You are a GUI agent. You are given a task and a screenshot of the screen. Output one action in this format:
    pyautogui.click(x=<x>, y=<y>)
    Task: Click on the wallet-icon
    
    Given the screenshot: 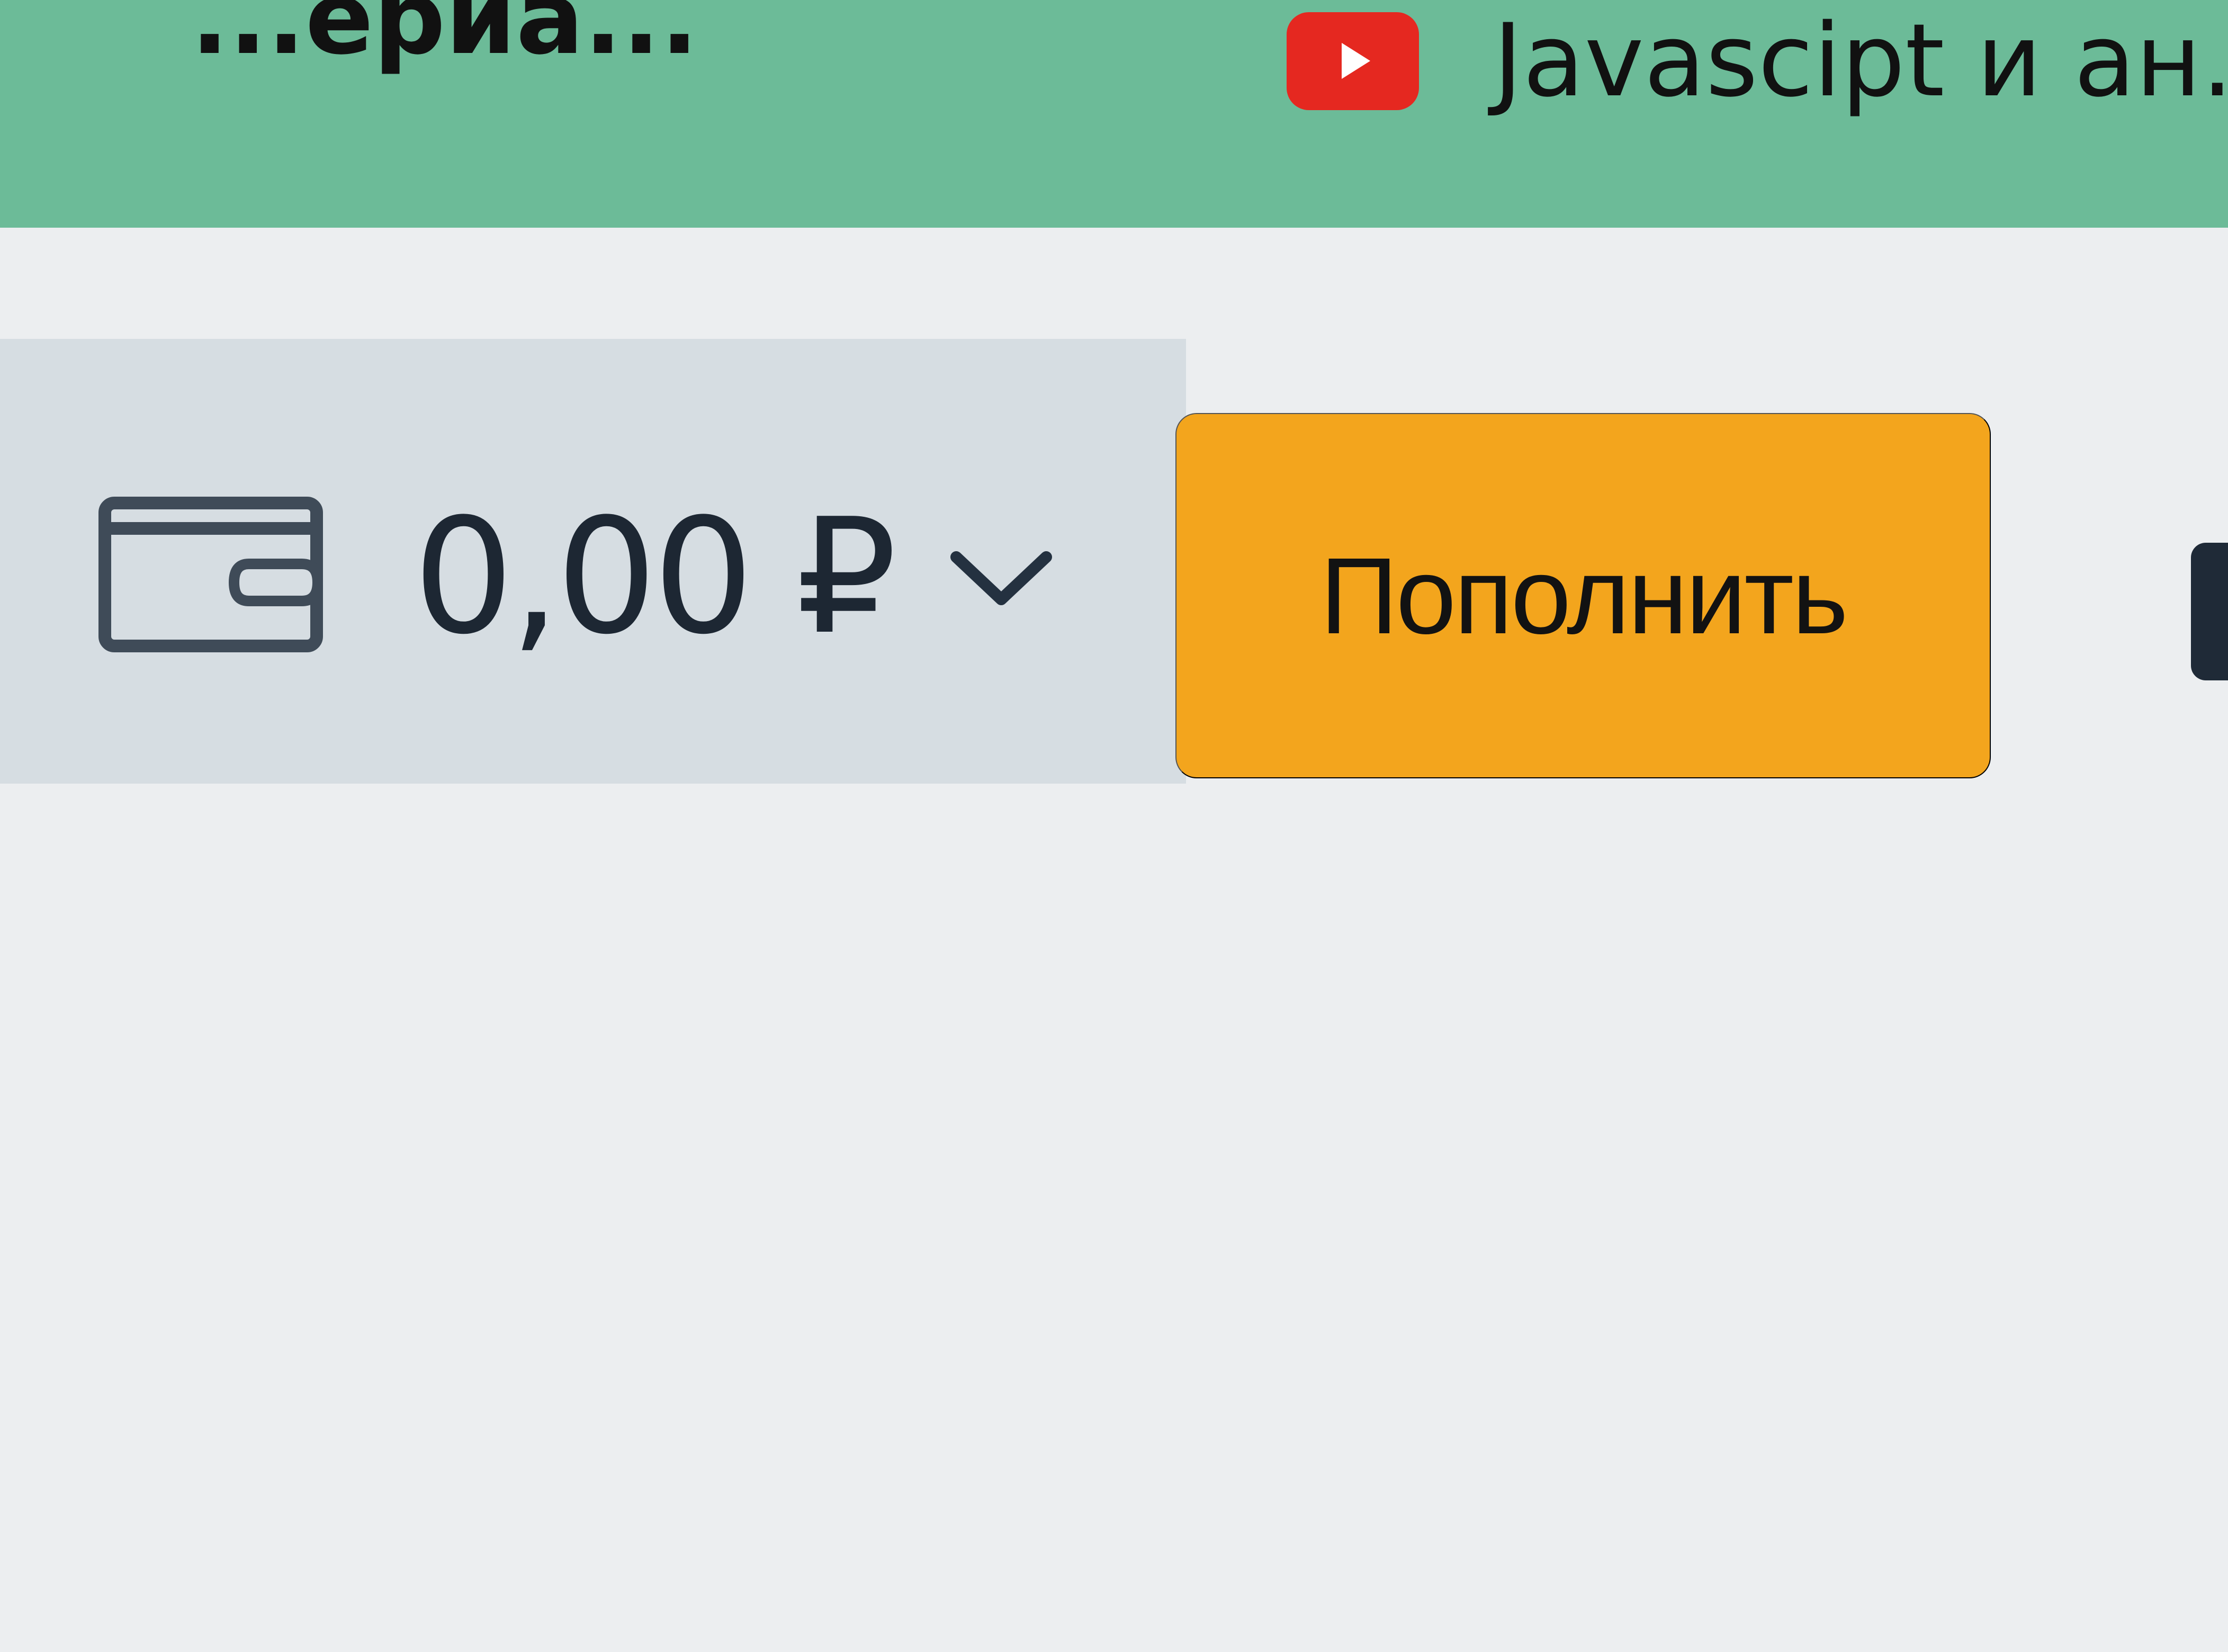 What is the action you would take?
    pyautogui.click(x=211, y=574)
    